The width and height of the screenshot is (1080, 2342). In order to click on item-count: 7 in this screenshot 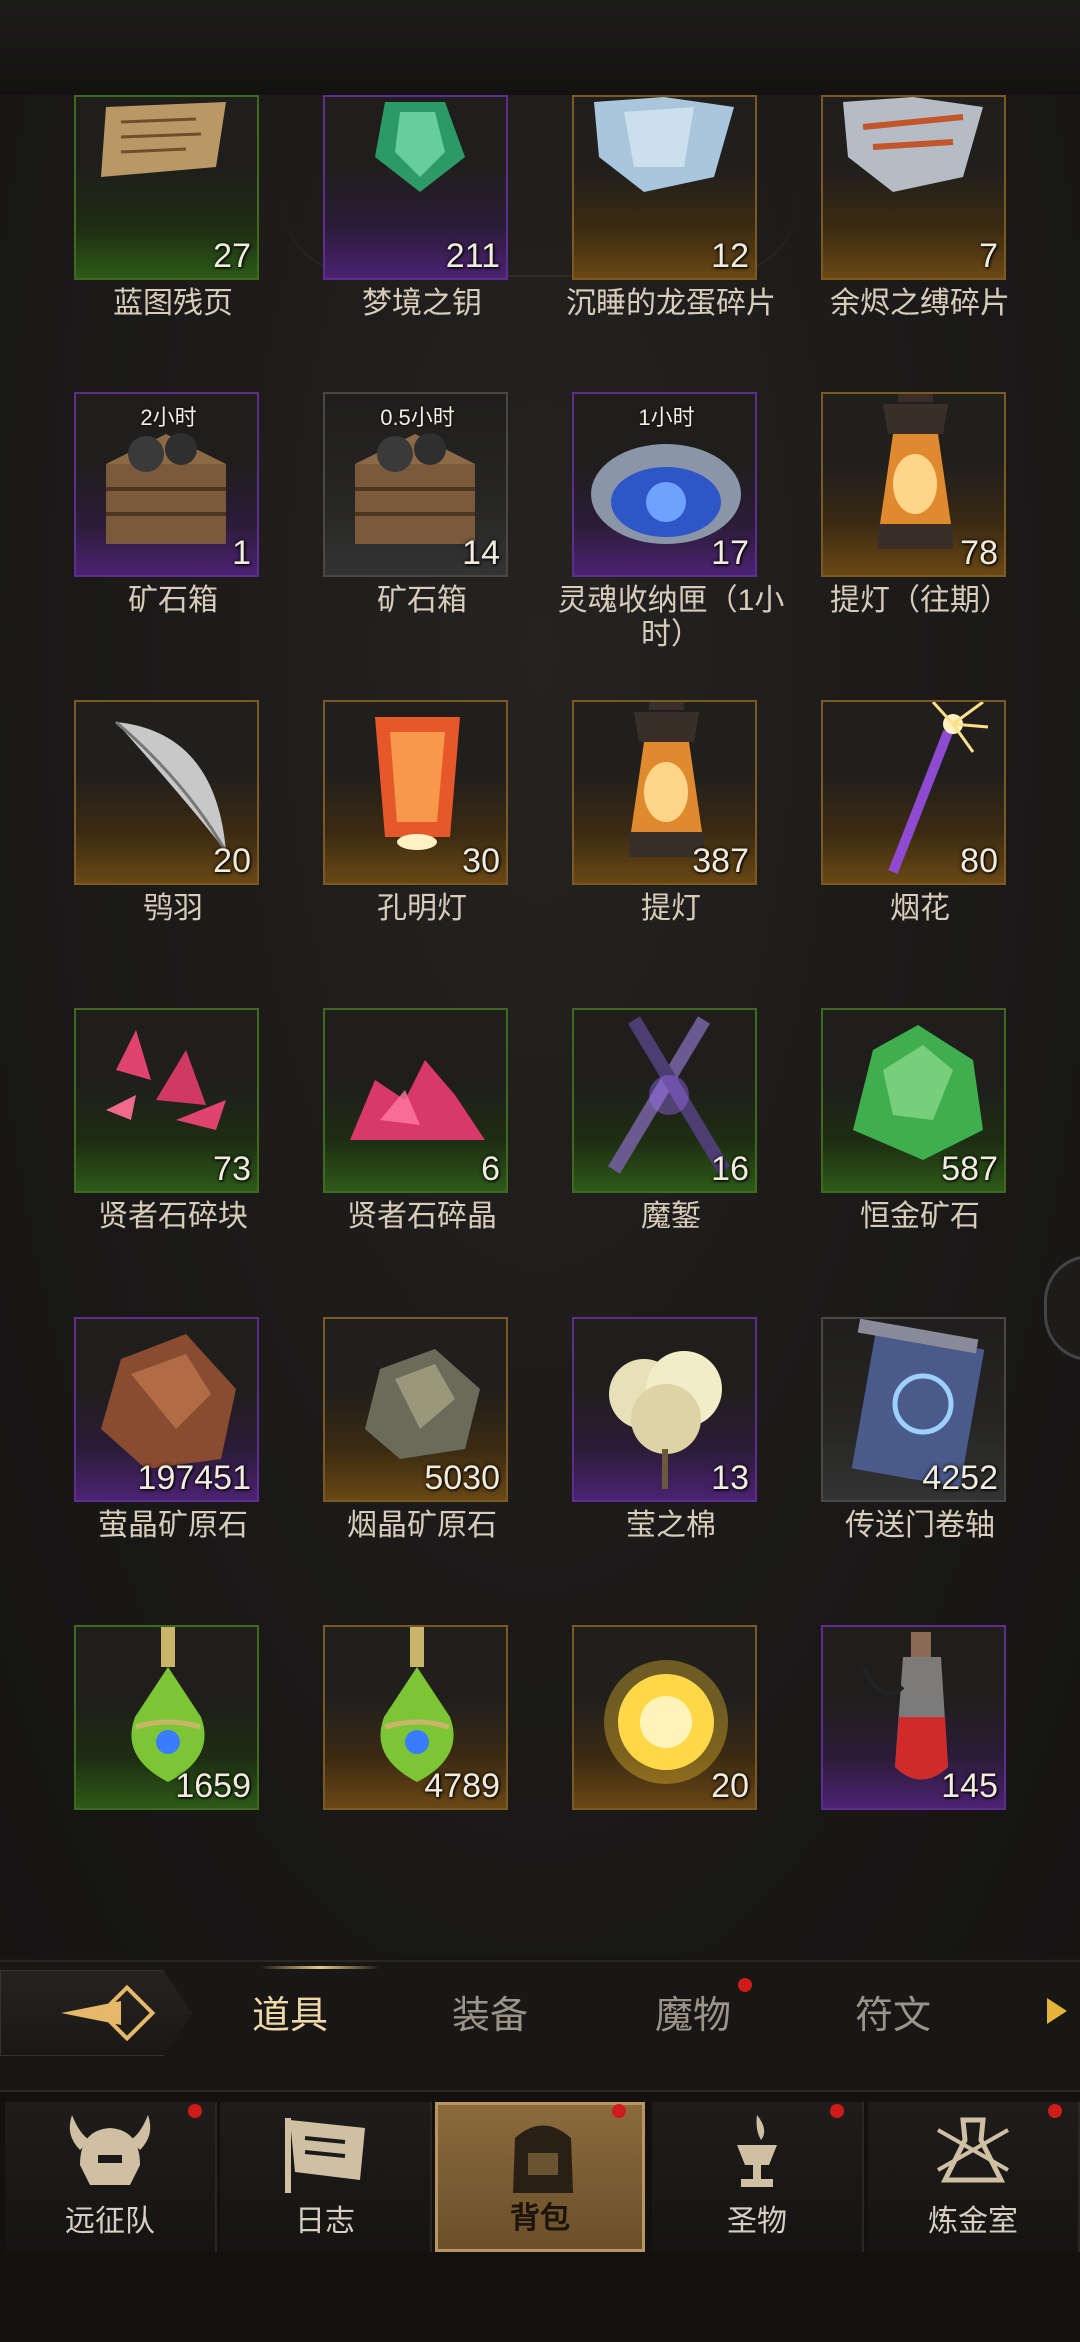, I will do `click(988, 256)`.